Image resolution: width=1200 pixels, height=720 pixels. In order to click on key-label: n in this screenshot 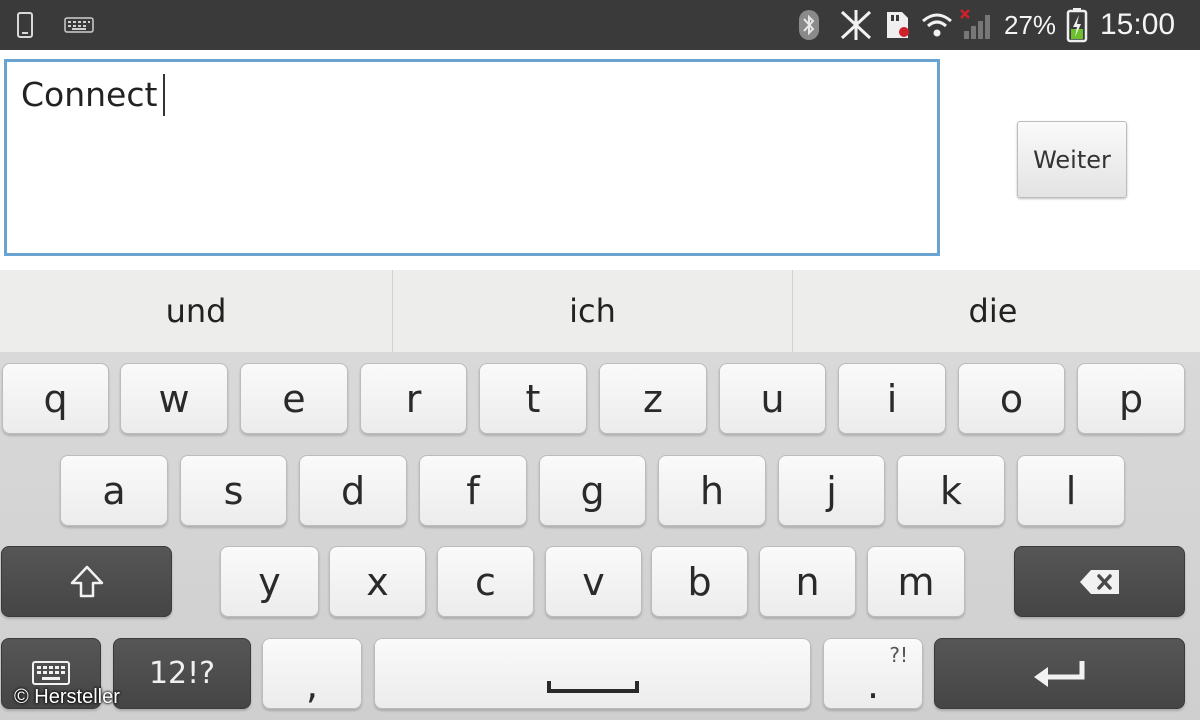, I will do `click(807, 581)`.